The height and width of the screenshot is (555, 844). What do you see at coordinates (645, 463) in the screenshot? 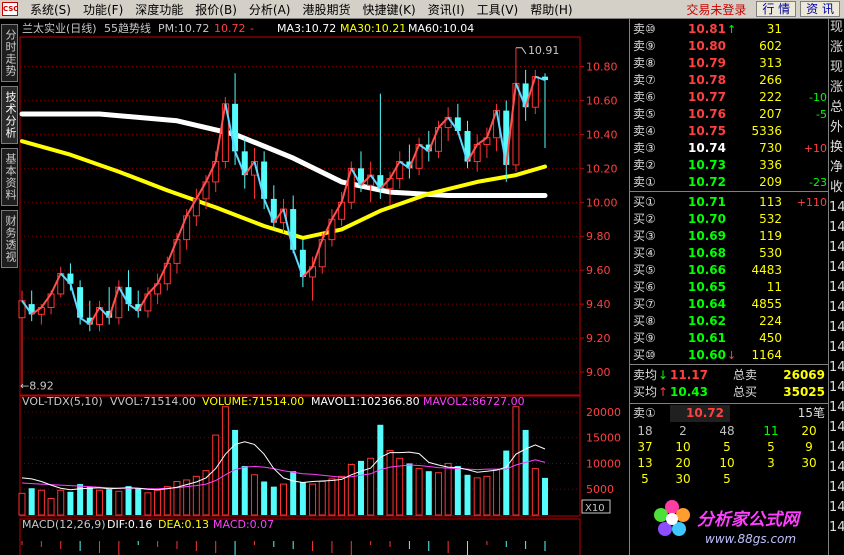
I see `order-queue-cell: 13` at bounding box center [645, 463].